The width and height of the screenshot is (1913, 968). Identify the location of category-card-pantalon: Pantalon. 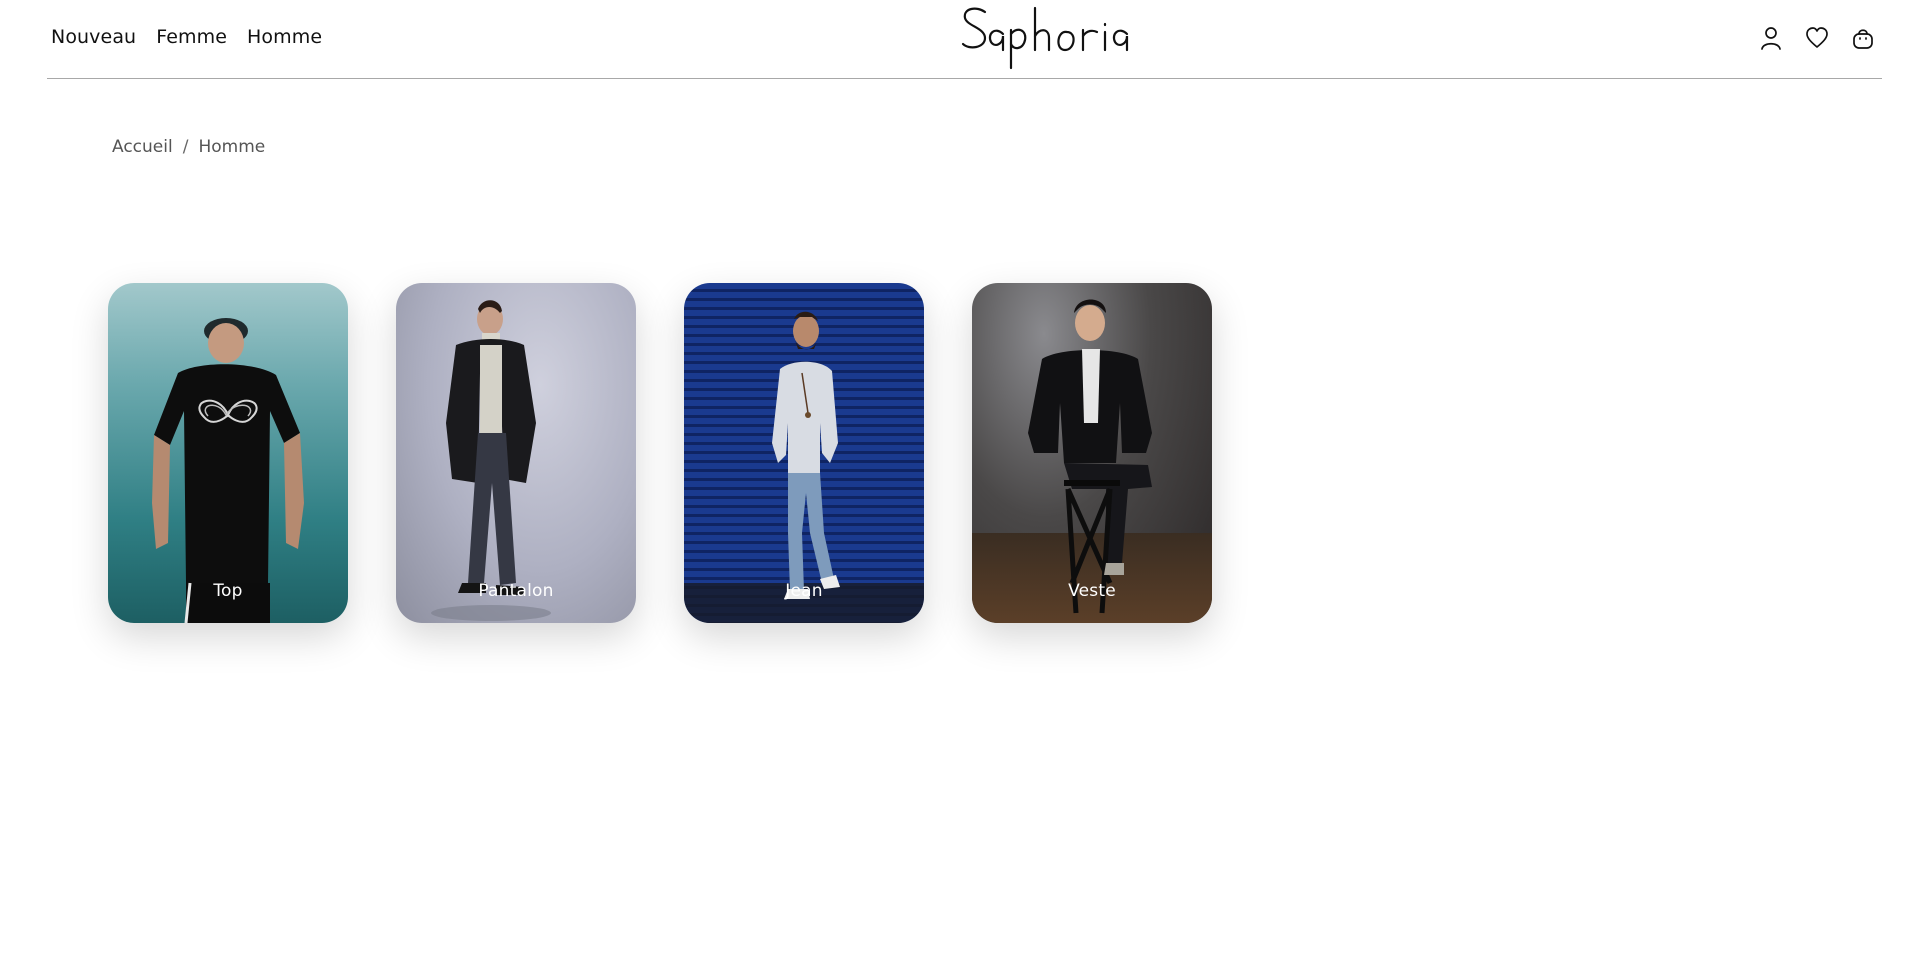
(516, 453).